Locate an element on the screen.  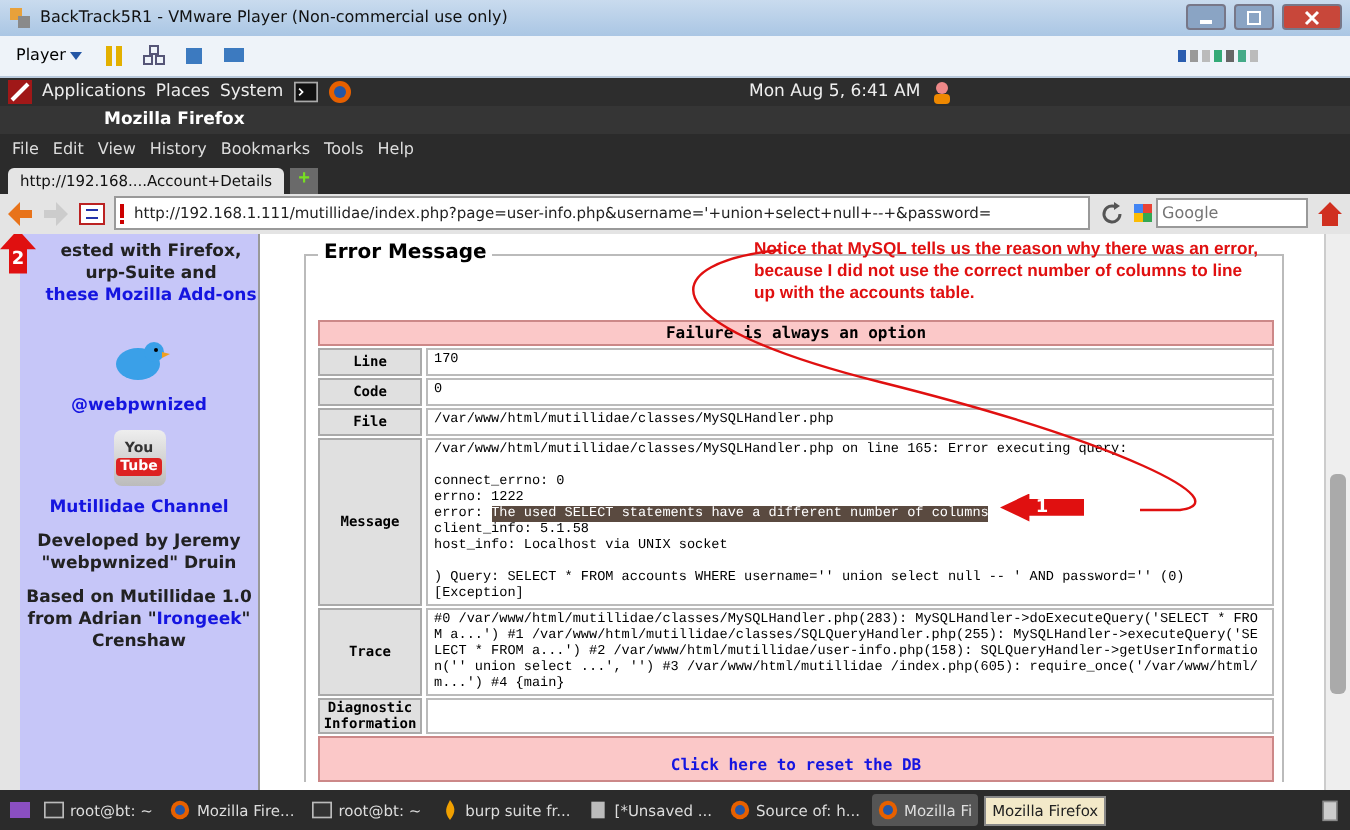
irongeek-link: Irongeek is located at coordinates (199, 619).